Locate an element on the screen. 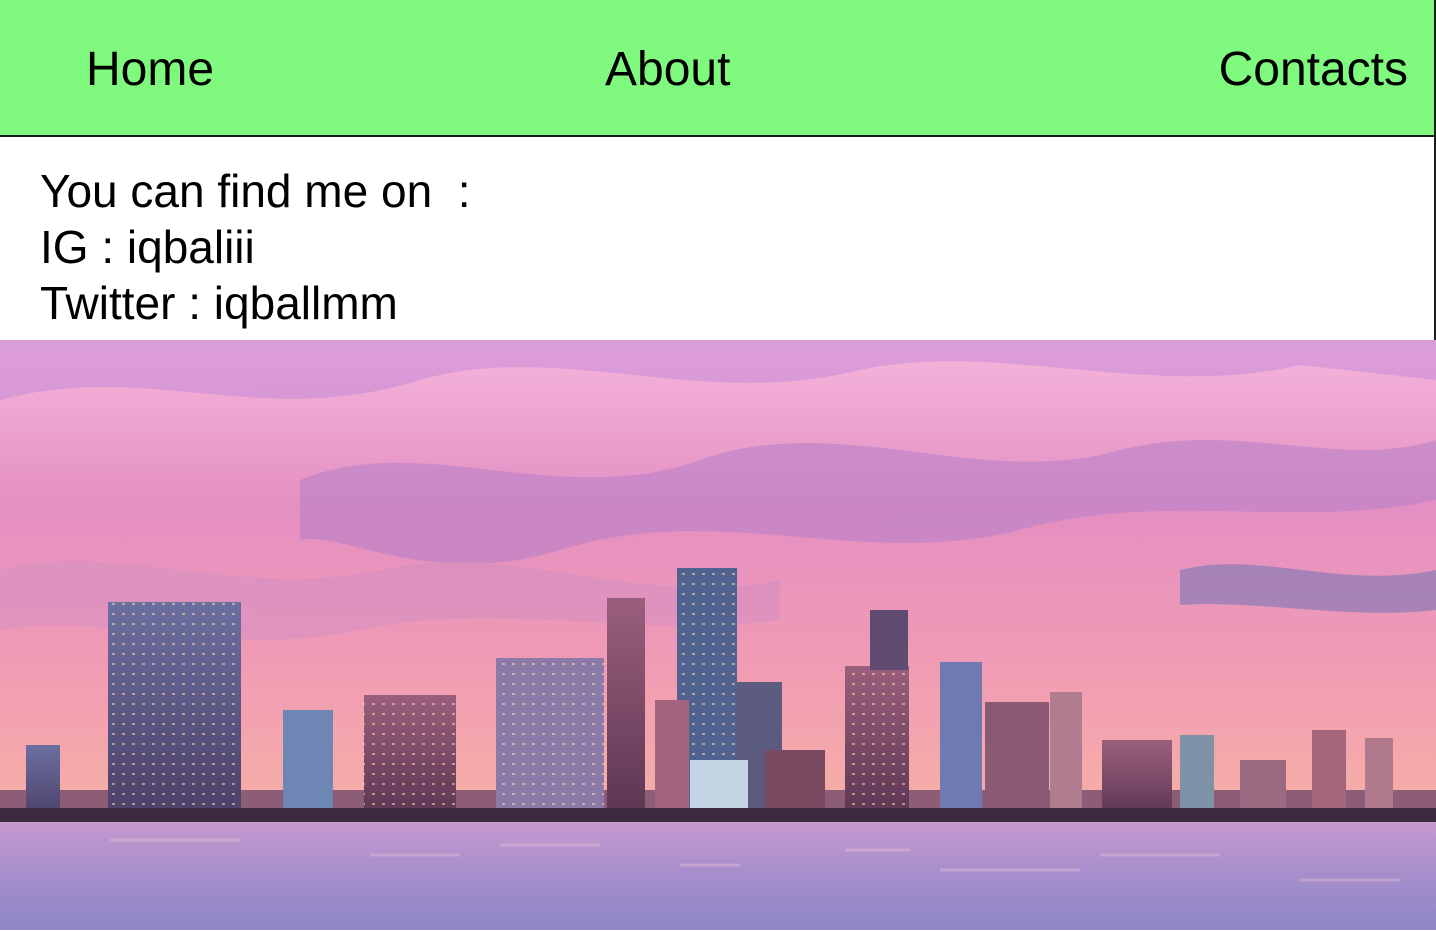 This screenshot has height=931, width=1436. contact-intro-text: You can find me on : is located at coordinates (255, 191).